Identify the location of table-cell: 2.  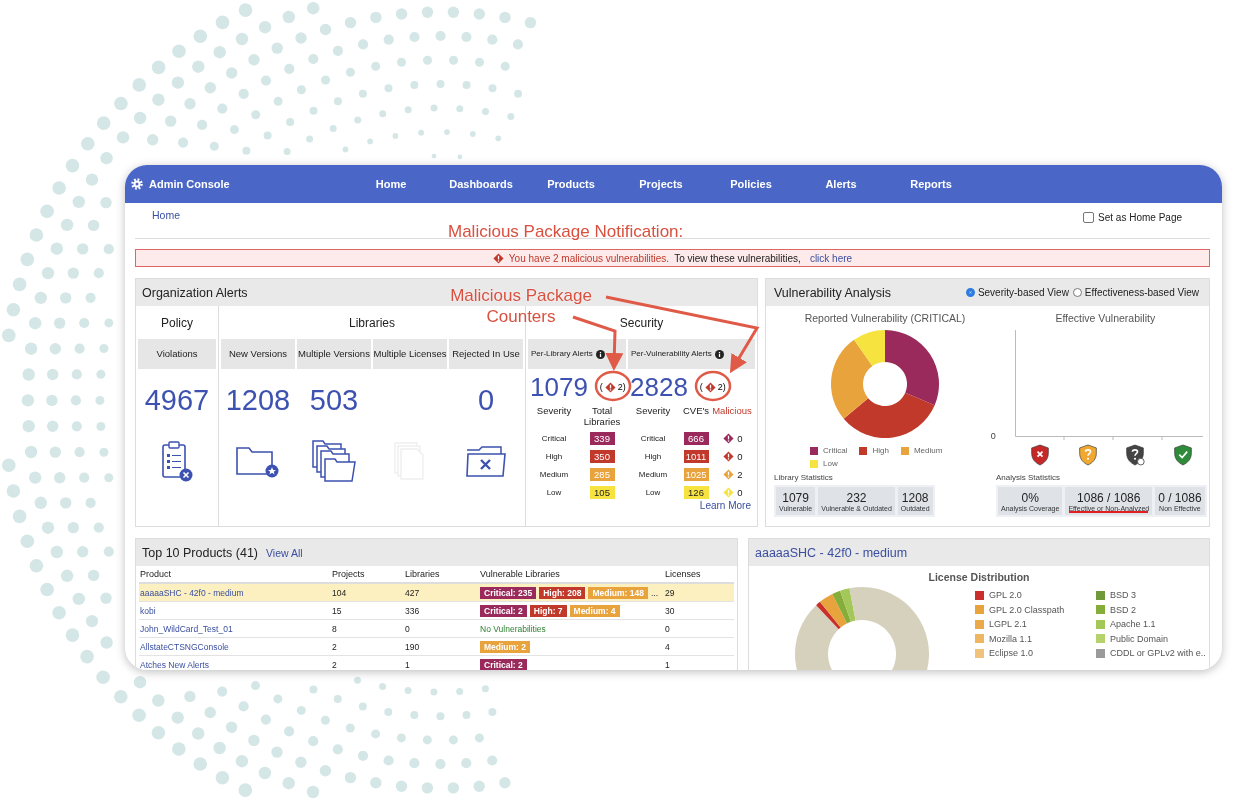
(367, 647).